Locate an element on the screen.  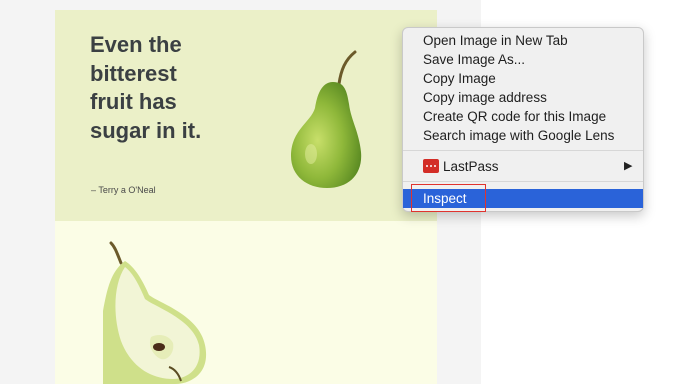
menu-item-search-google-lens: Search image with Google Lens is located at coordinates (523, 135).